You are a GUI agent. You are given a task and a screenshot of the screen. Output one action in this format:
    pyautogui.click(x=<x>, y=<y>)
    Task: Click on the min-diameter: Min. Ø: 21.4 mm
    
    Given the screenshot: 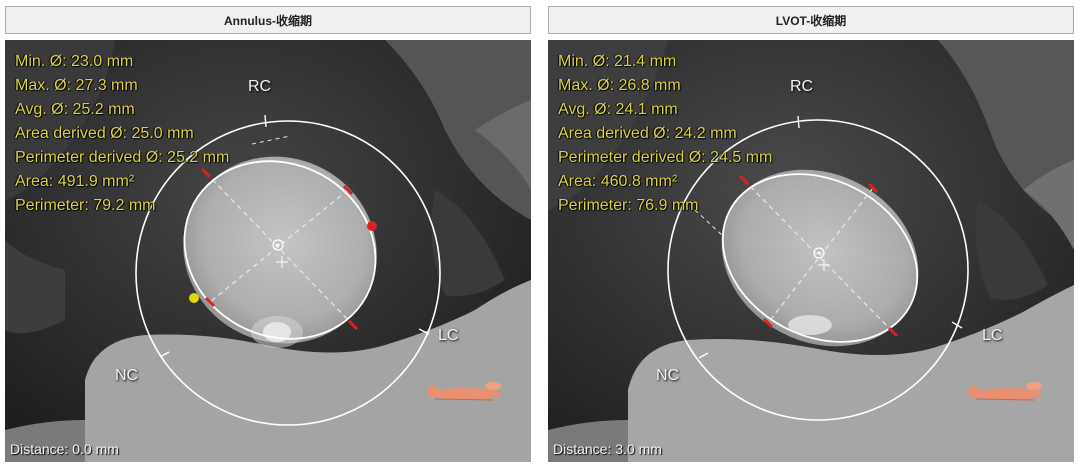 What is the action you would take?
    pyautogui.click(x=617, y=61)
    